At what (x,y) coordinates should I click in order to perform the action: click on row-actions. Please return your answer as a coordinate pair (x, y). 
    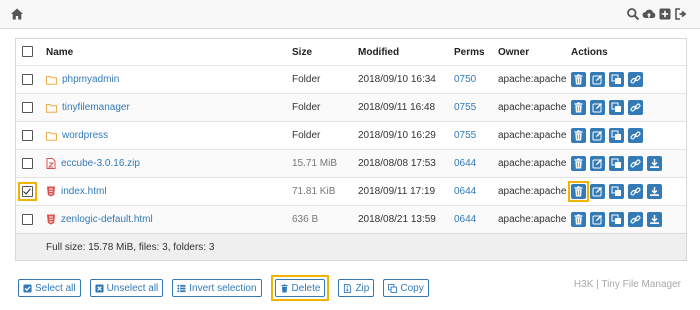
    Looking at the image, I should click on (625, 163).